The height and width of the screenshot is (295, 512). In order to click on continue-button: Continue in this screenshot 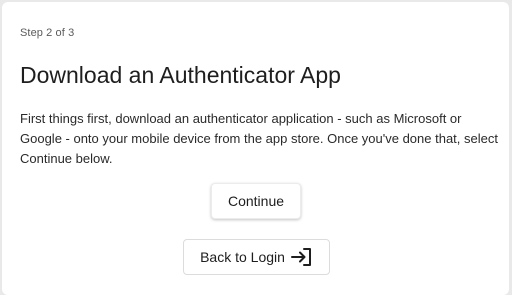, I will do `click(256, 201)`.